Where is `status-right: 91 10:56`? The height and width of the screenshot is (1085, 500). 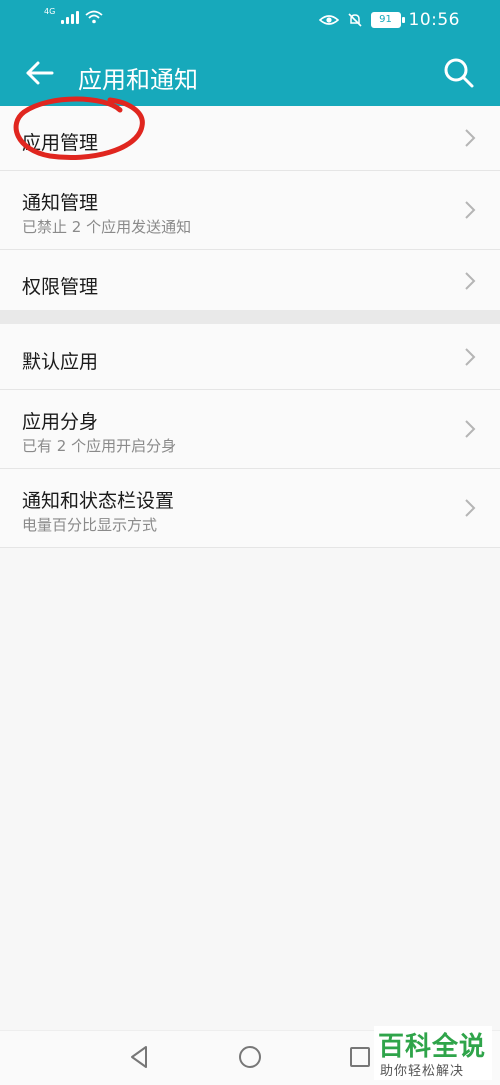 status-right: 91 10:56 is located at coordinates (389, 20).